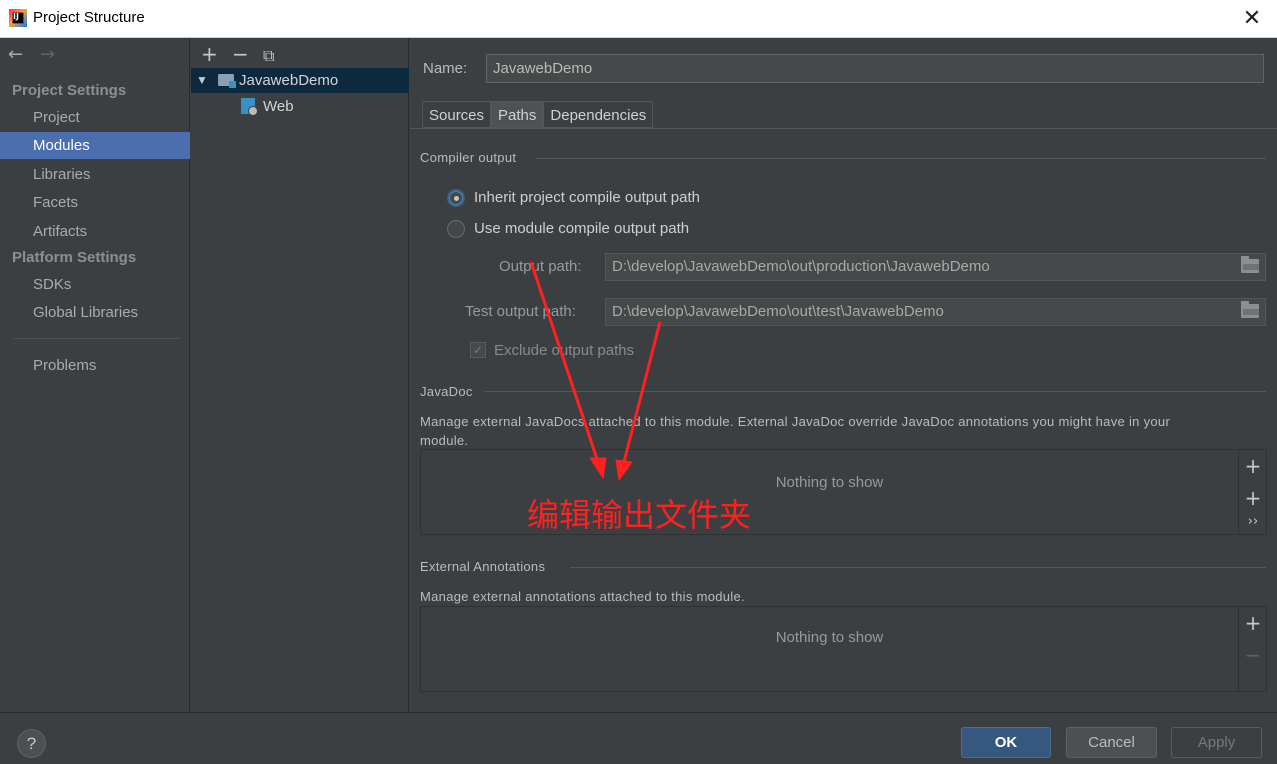 The image size is (1277, 764). Describe the element at coordinates (875, 68) in the screenshot. I see `module-name-field: JavawebDemo` at that location.